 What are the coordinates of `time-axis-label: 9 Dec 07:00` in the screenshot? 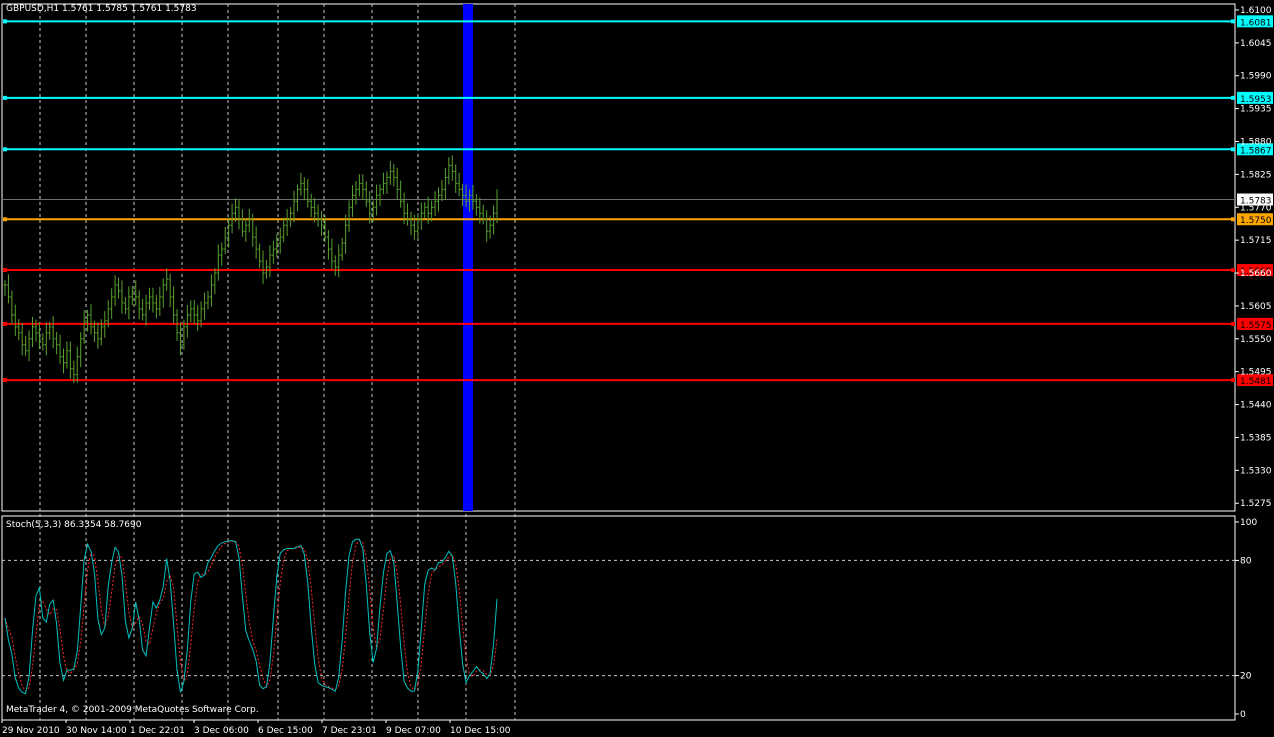 It's located at (413, 731).